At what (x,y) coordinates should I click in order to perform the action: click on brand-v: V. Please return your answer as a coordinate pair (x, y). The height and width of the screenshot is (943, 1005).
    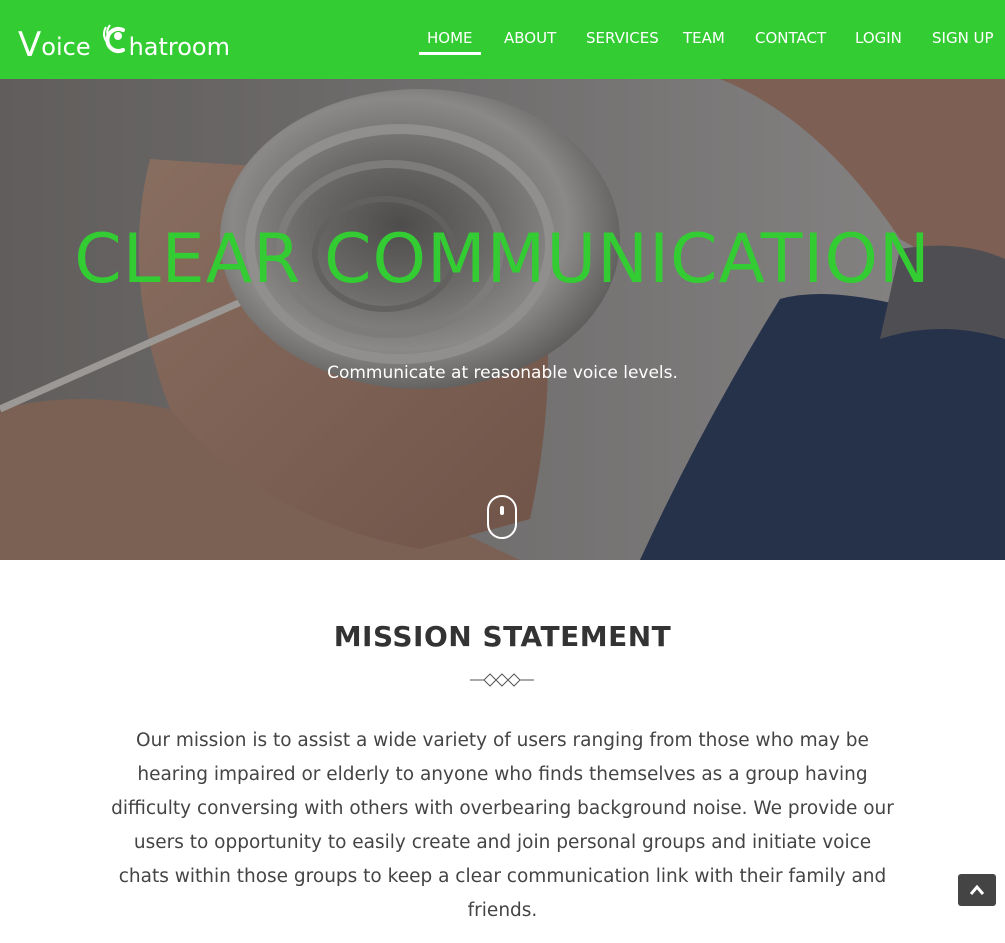
    Looking at the image, I should click on (30, 45).